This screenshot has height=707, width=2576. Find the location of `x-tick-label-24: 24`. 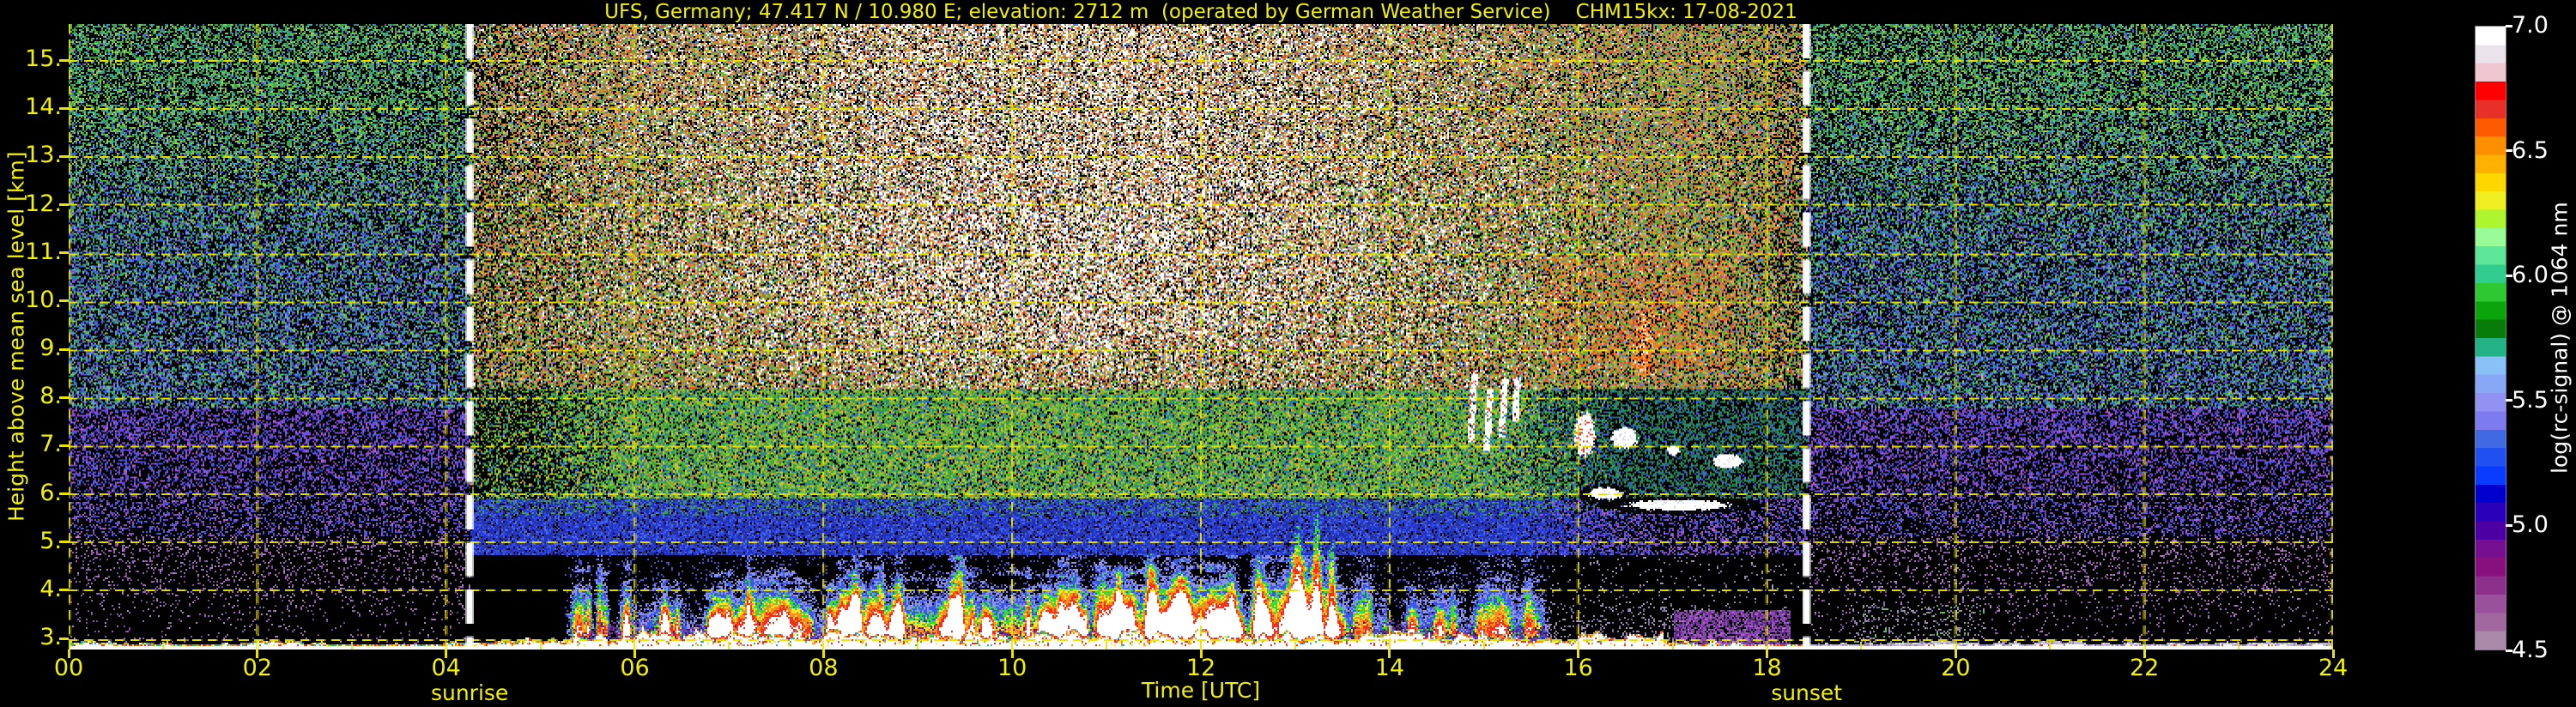

x-tick-label-24: 24 is located at coordinates (2333, 668).